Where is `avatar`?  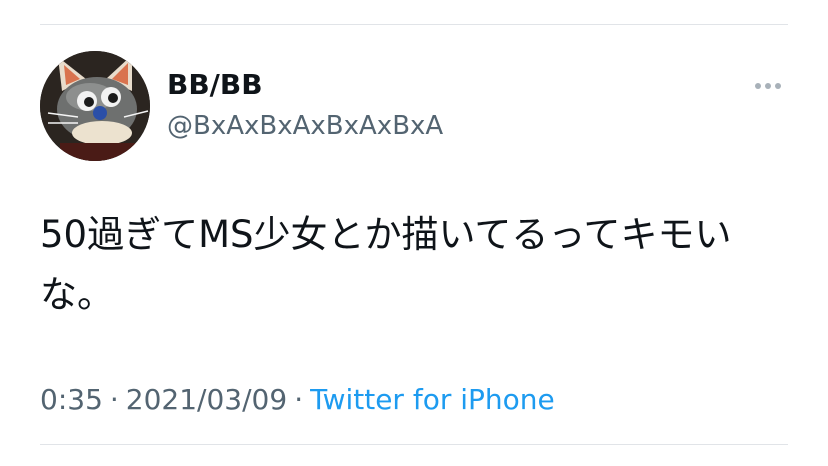 avatar is located at coordinates (95, 106).